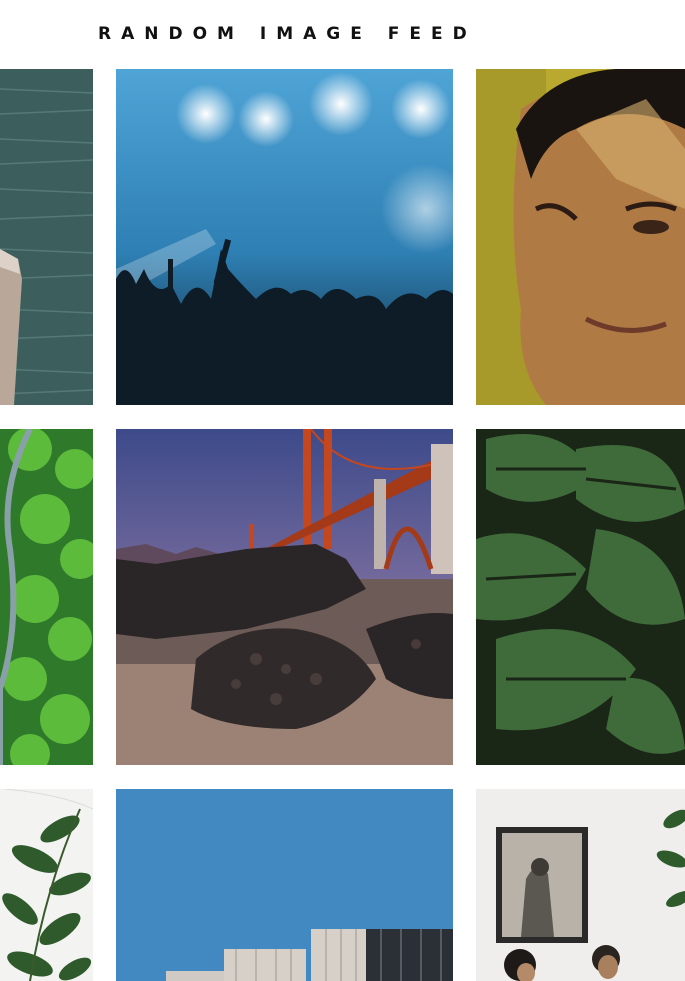  I want to click on feed-image-forest, so click(46, 597).